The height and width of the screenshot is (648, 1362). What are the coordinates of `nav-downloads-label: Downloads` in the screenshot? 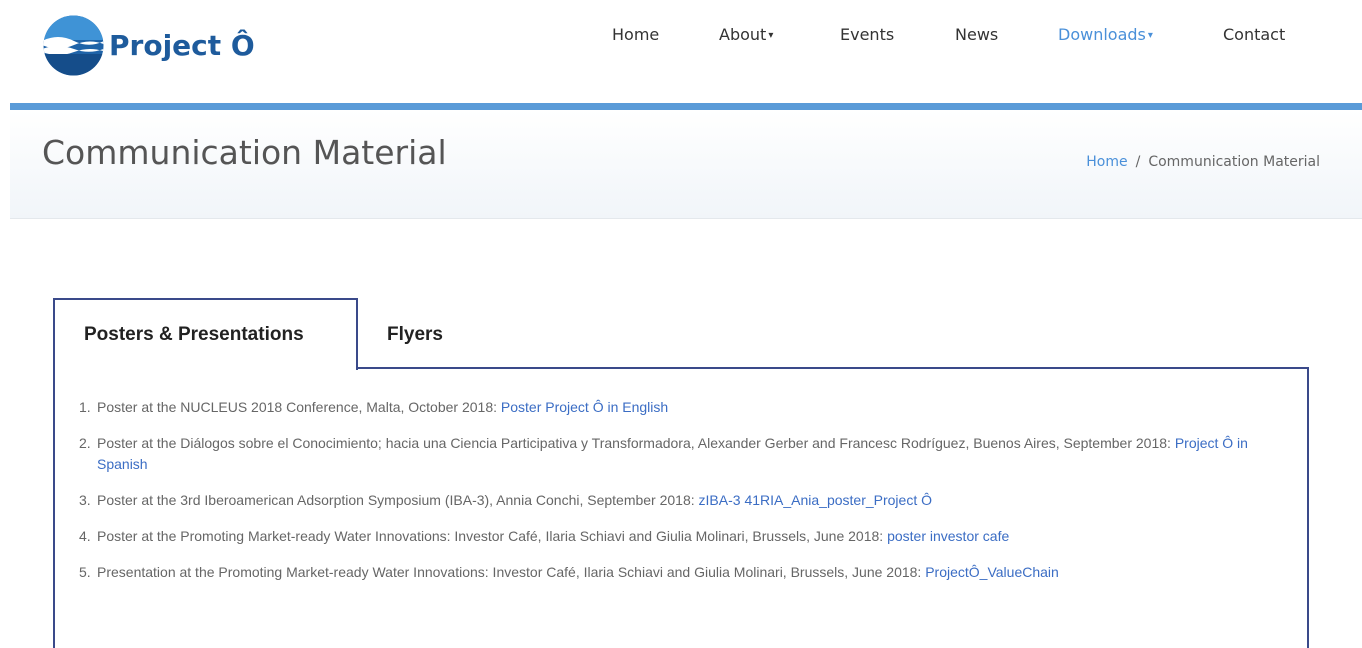 It's located at (1102, 34).